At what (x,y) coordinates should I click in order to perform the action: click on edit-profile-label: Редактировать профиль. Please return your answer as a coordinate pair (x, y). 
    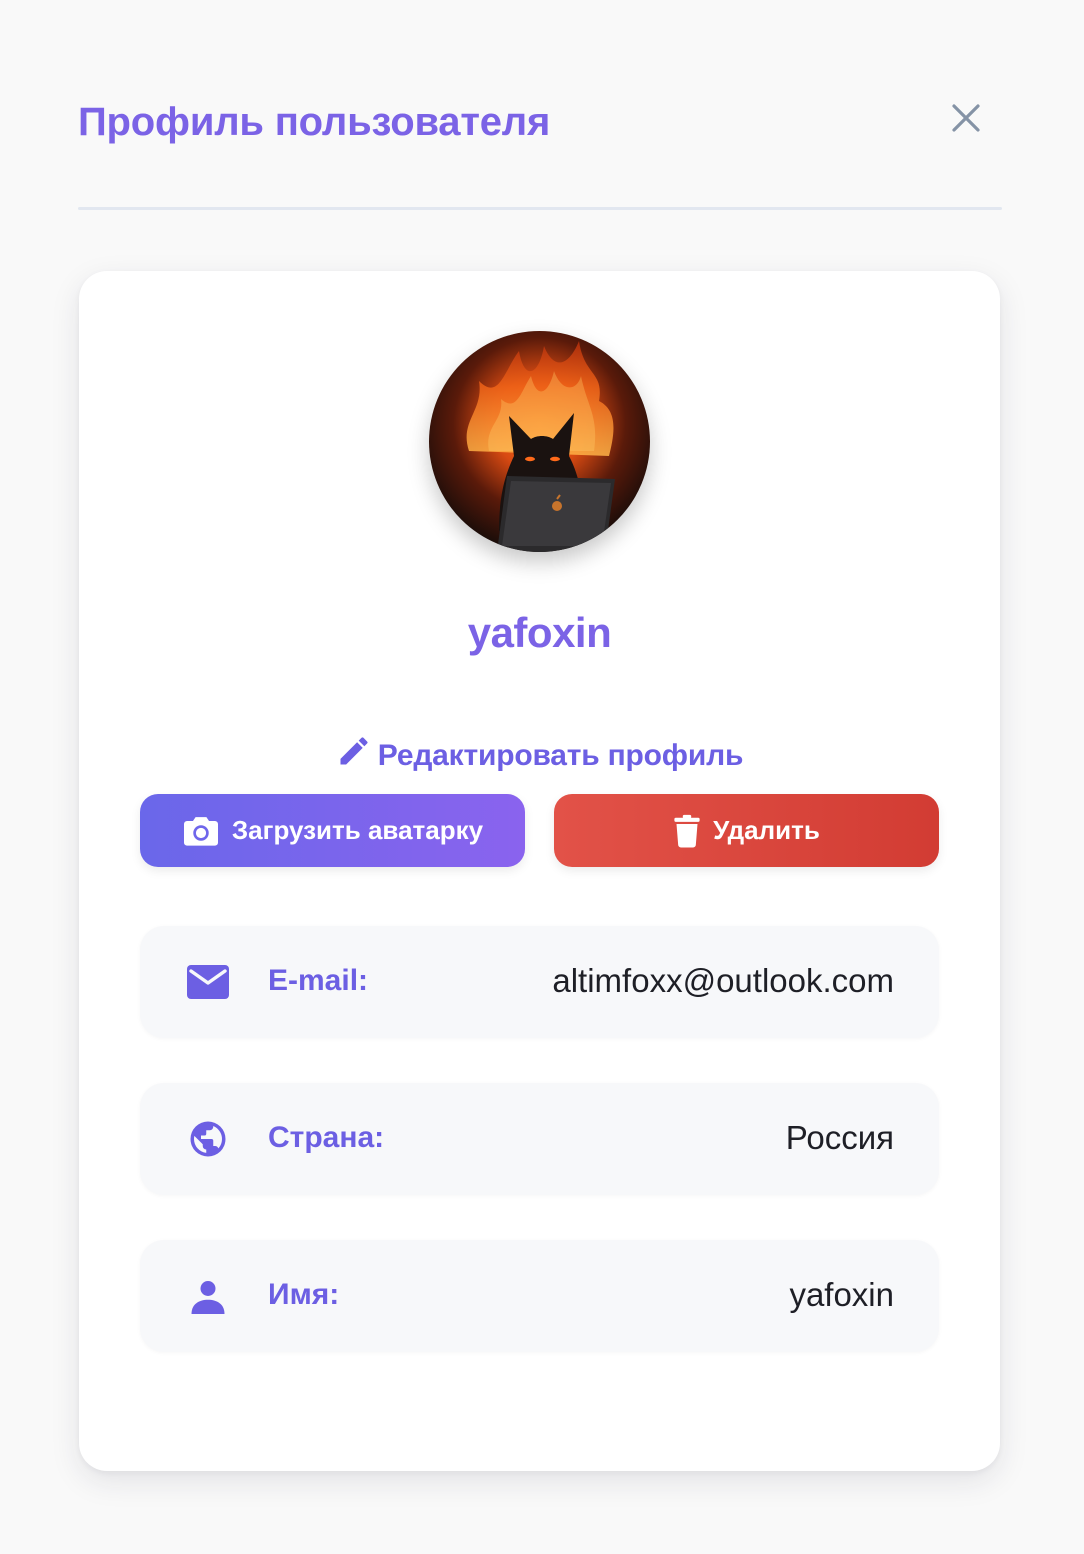
    Looking at the image, I should click on (560, 755).